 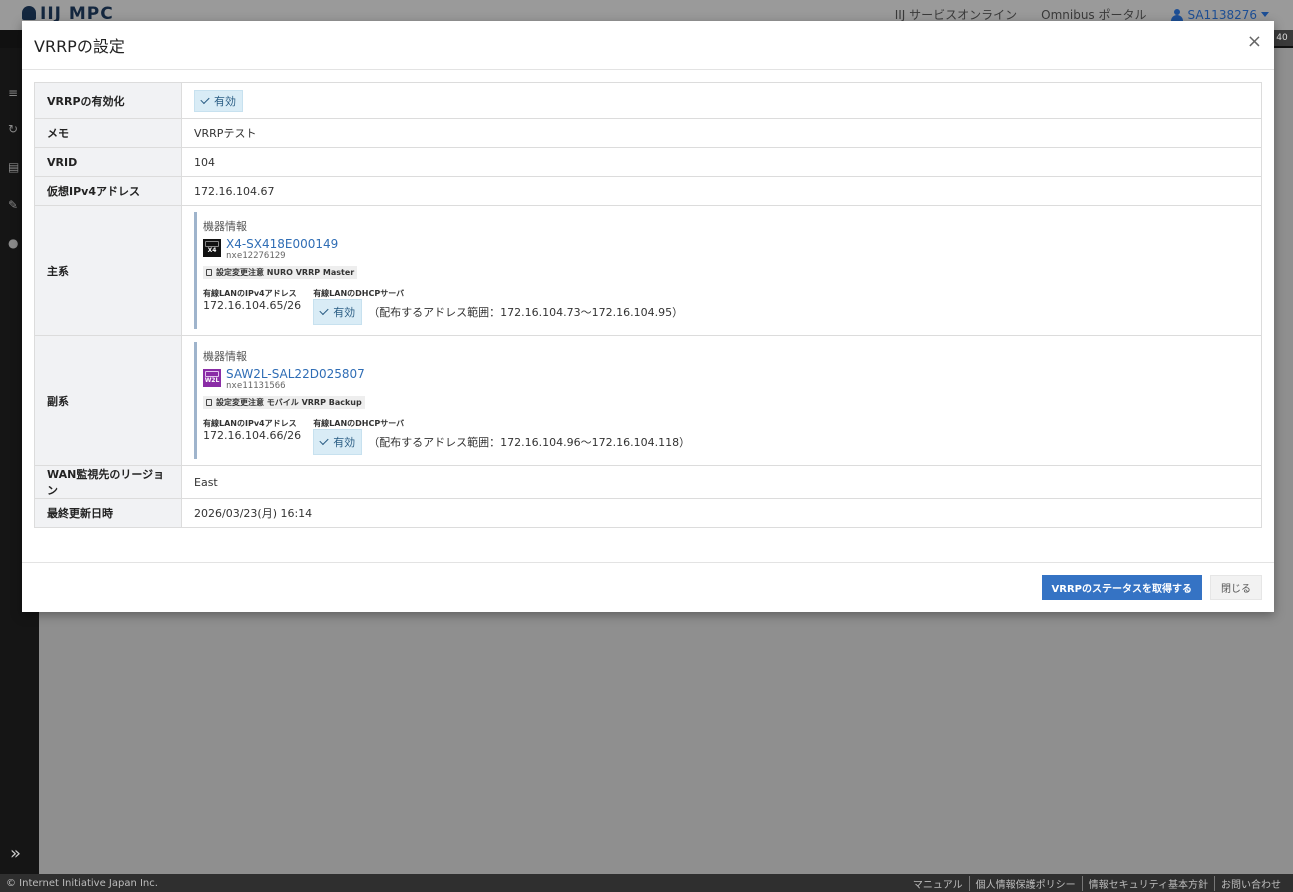 I want to click on row-memo: メモ VRRPテスト, so click(x=648, y=133).